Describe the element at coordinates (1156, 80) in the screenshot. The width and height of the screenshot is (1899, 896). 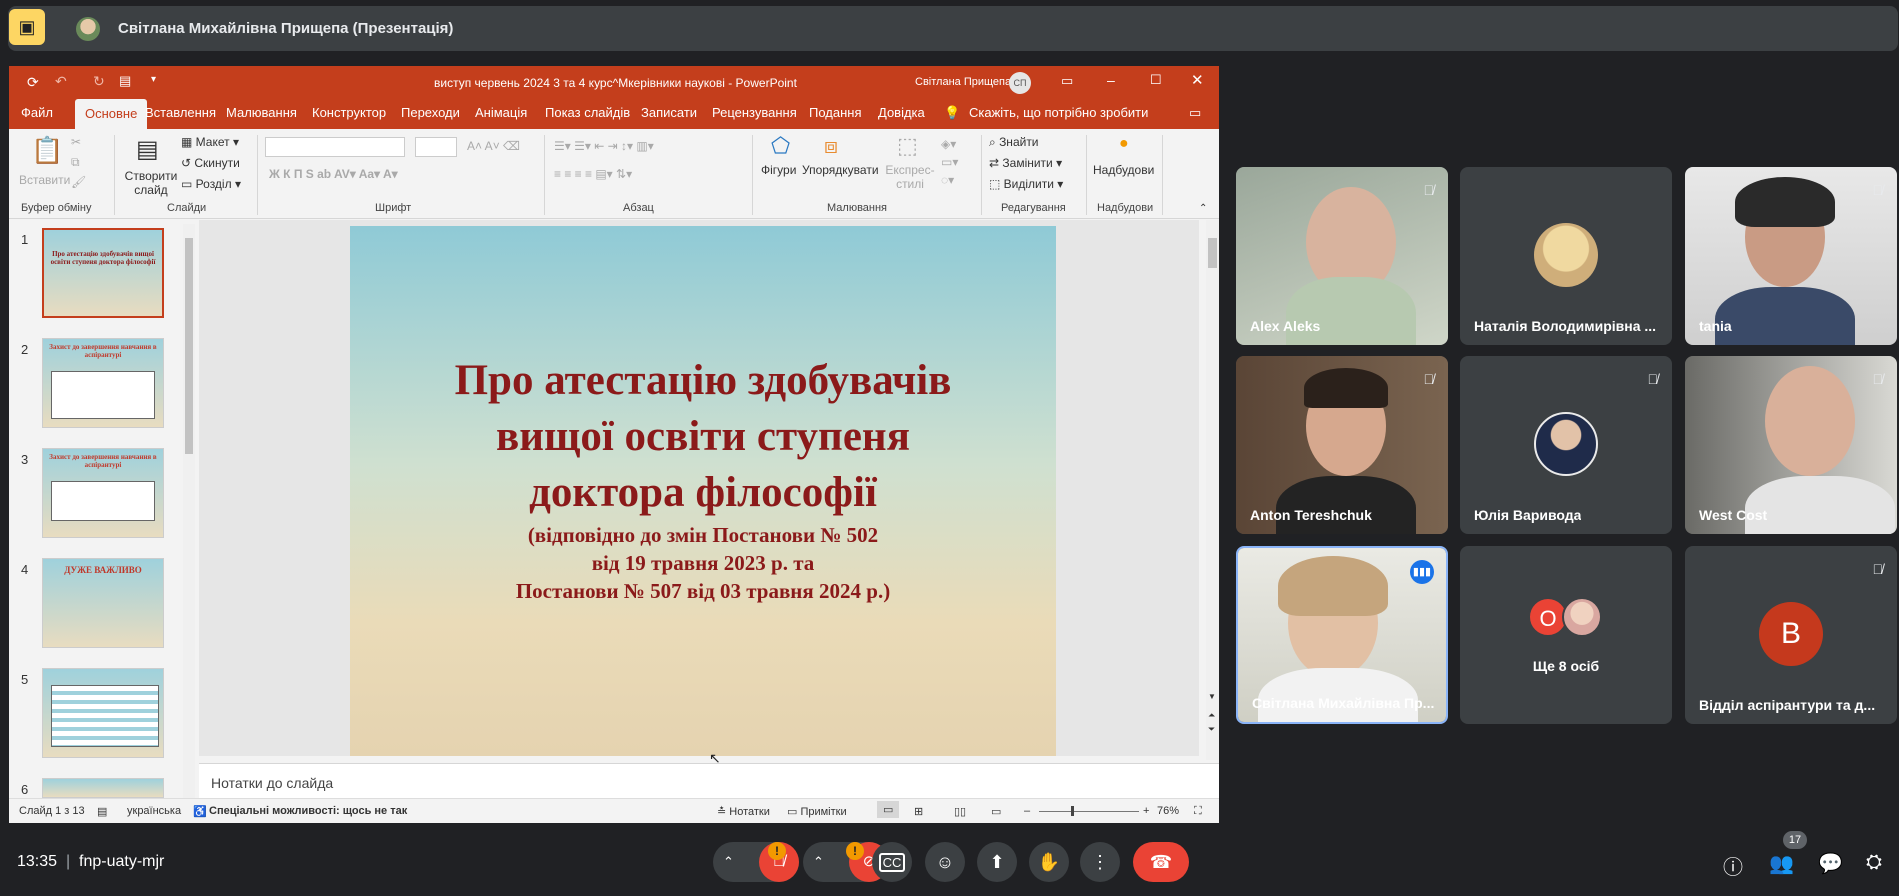
I see `maximize-icon: ☐` at that location.